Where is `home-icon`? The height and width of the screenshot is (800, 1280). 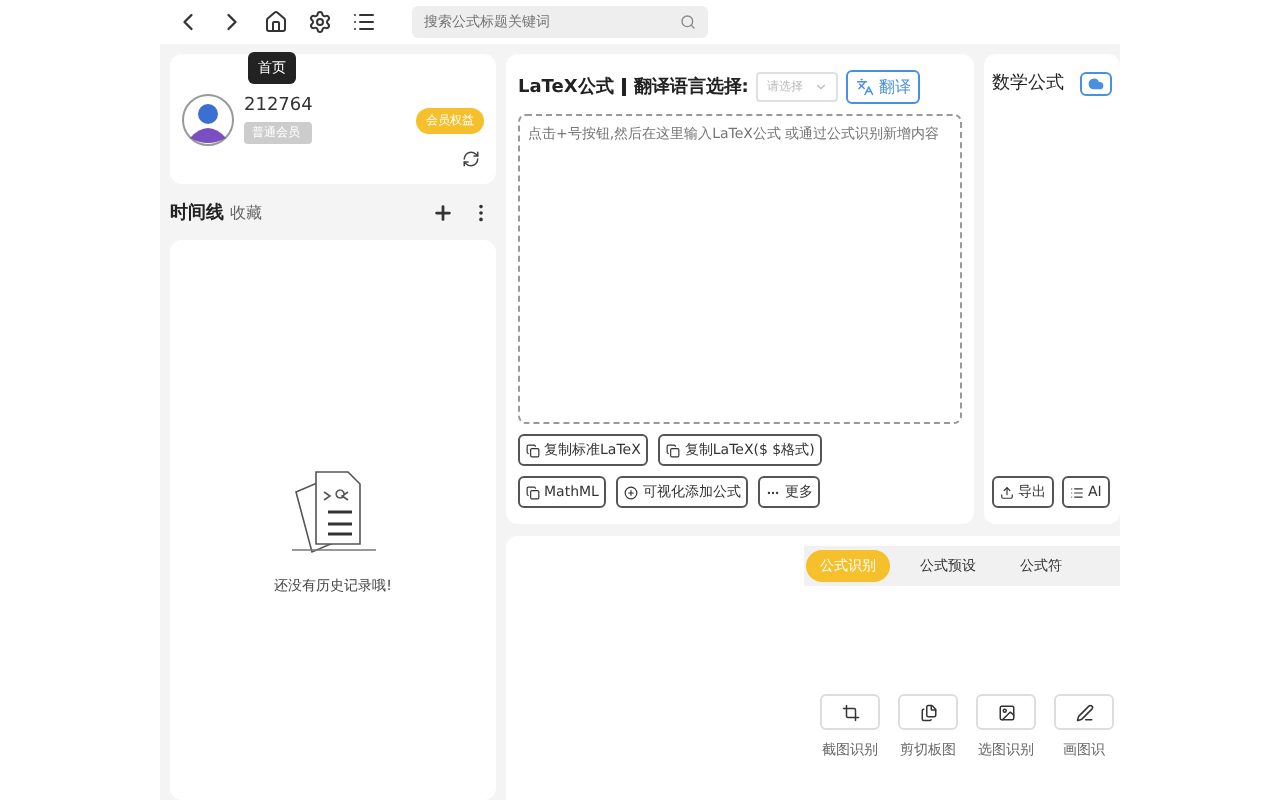 home-icon is located at coordinates (276, 22).